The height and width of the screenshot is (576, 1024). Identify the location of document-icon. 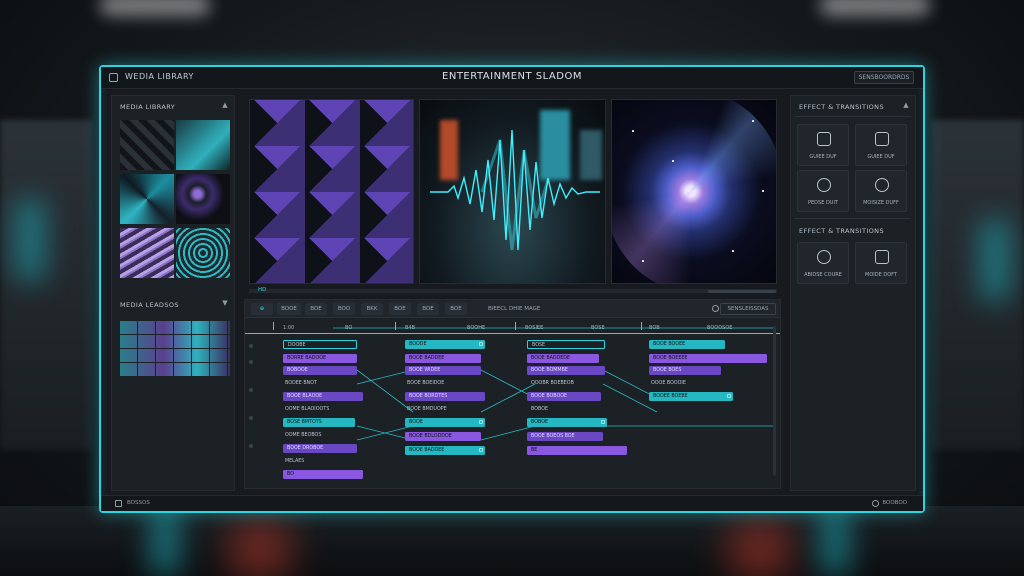
(824, 139).